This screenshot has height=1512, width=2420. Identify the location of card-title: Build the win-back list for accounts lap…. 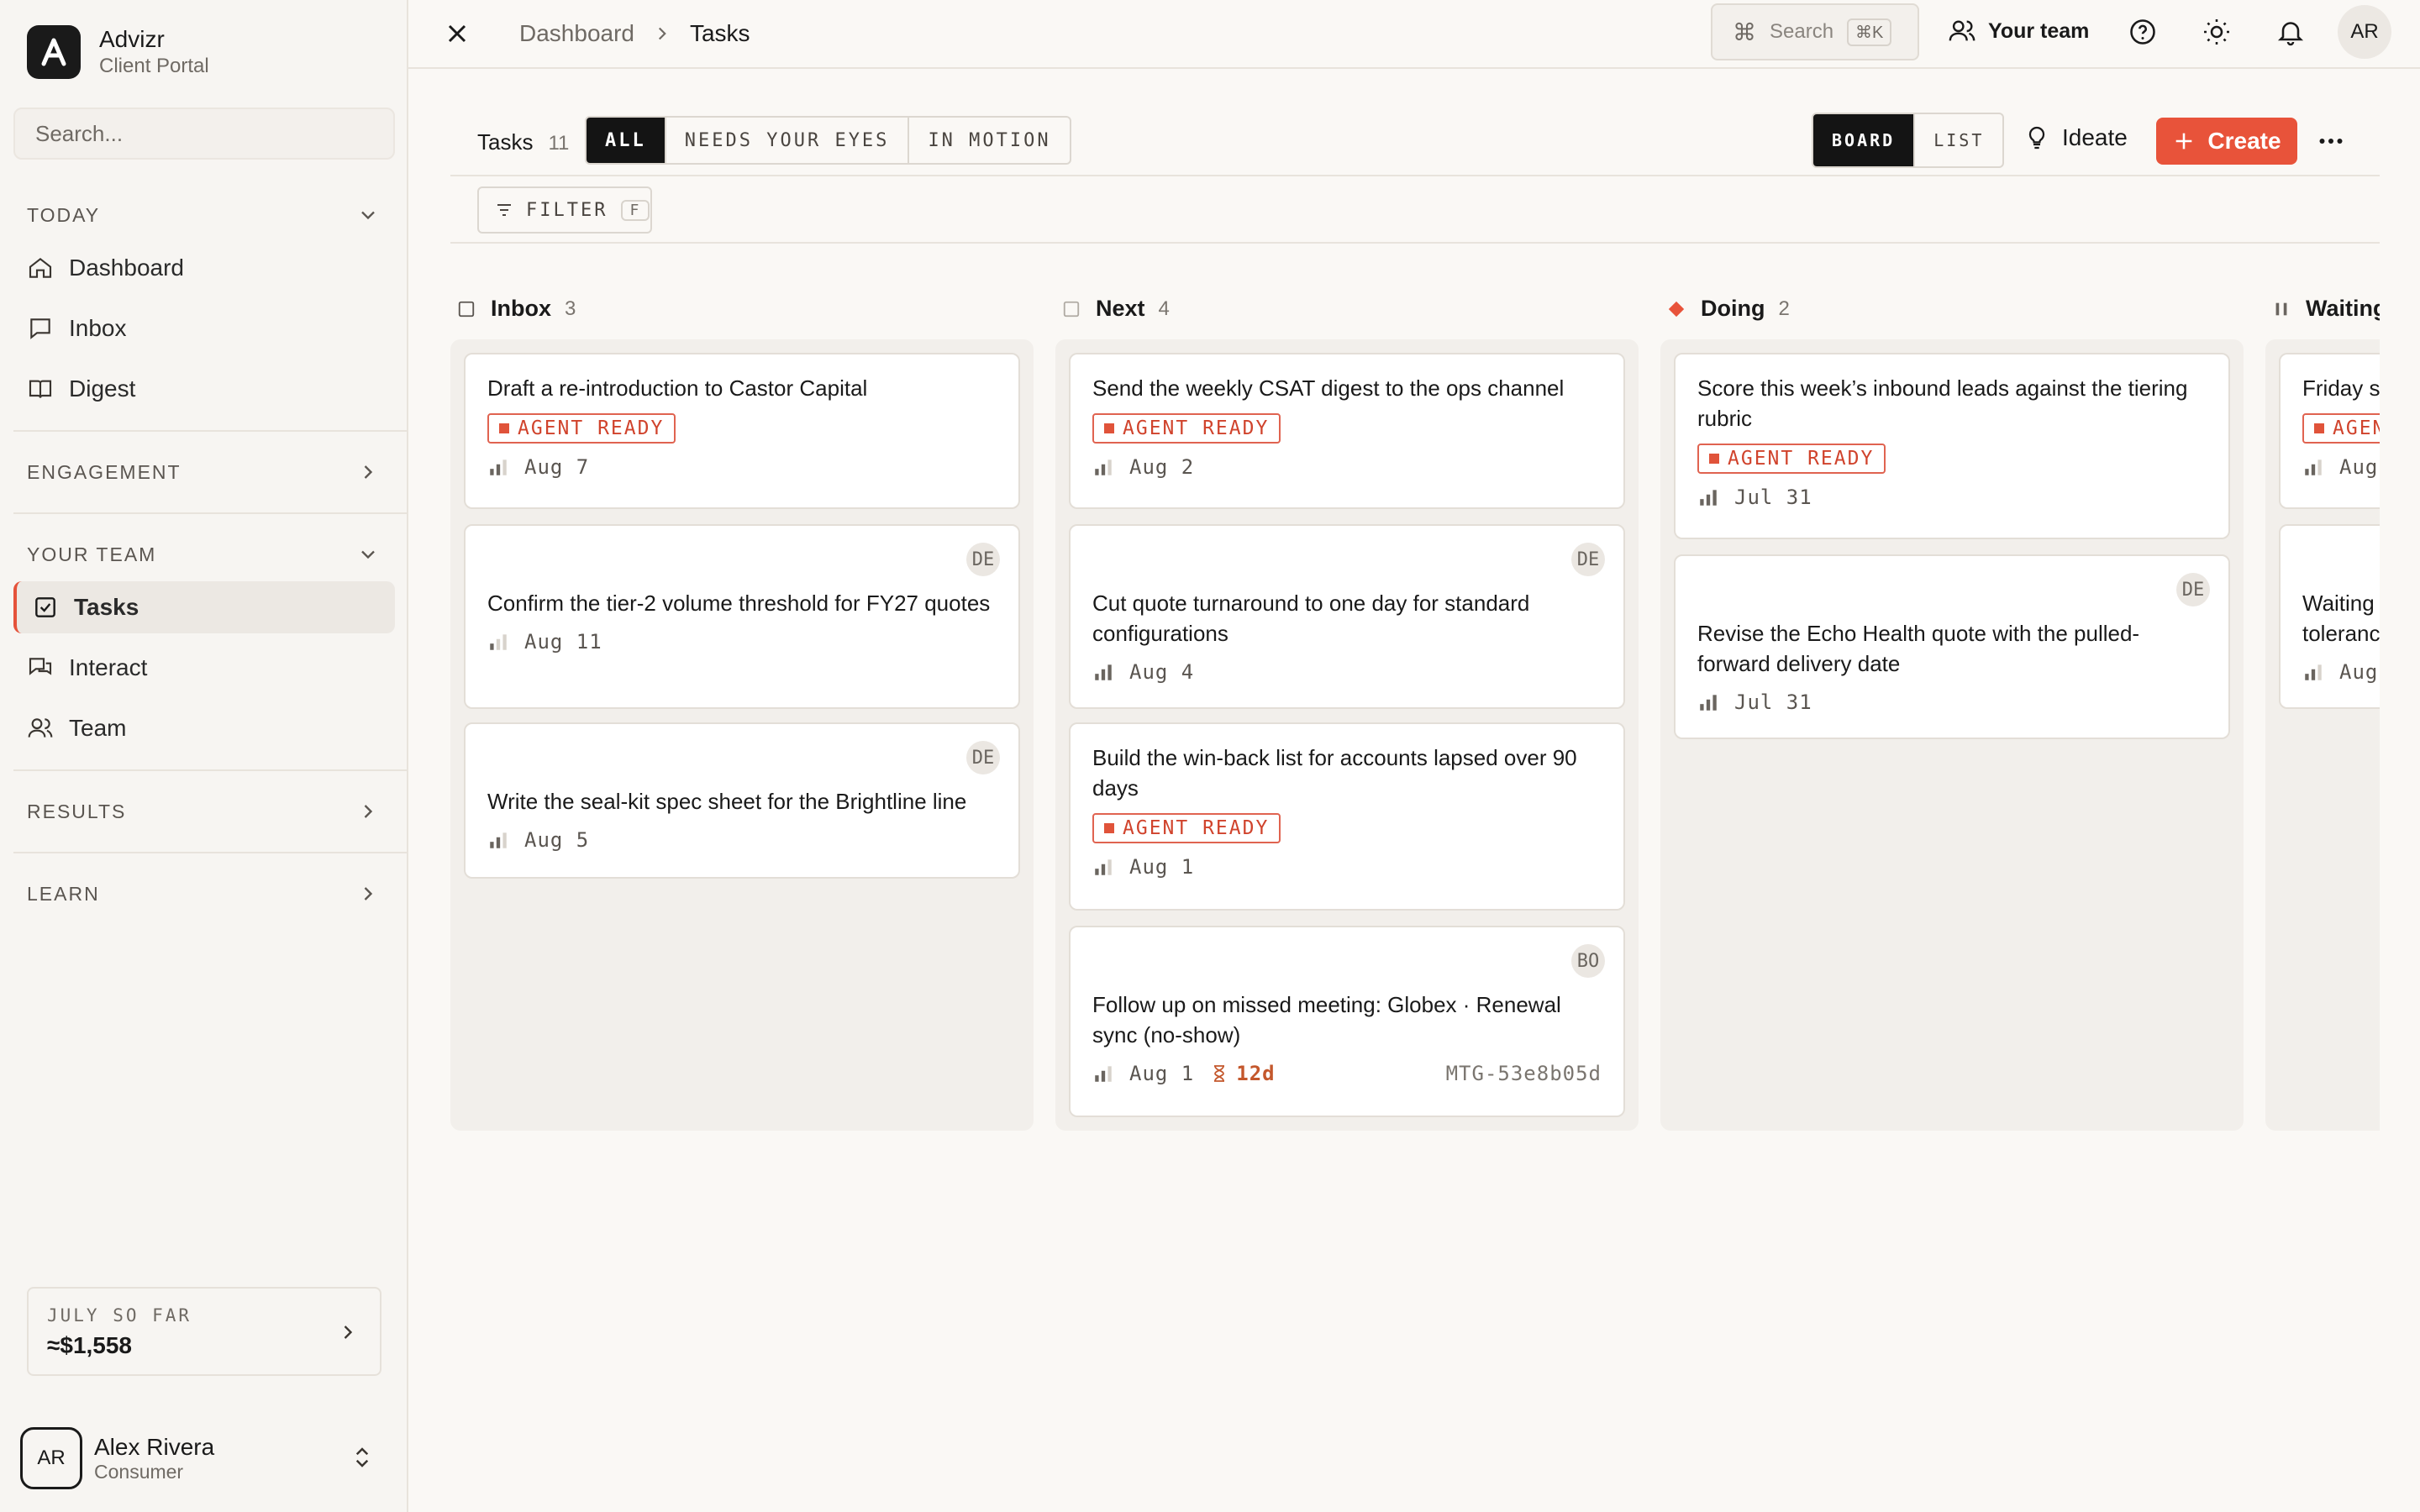
(1334, 773).